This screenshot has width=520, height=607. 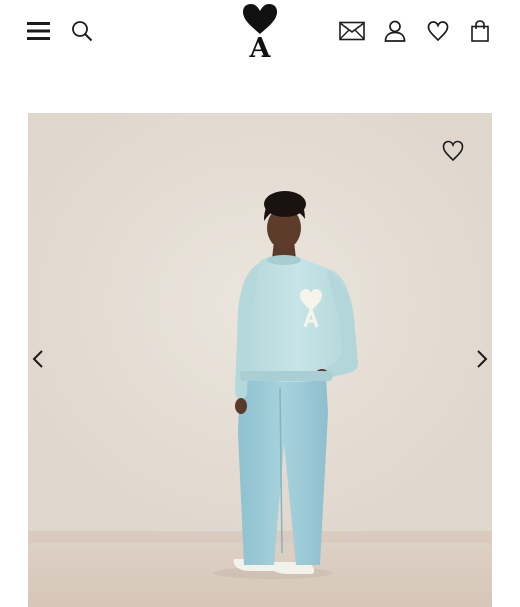 I want to click on wishlist-button, so click(x=438, y=31).